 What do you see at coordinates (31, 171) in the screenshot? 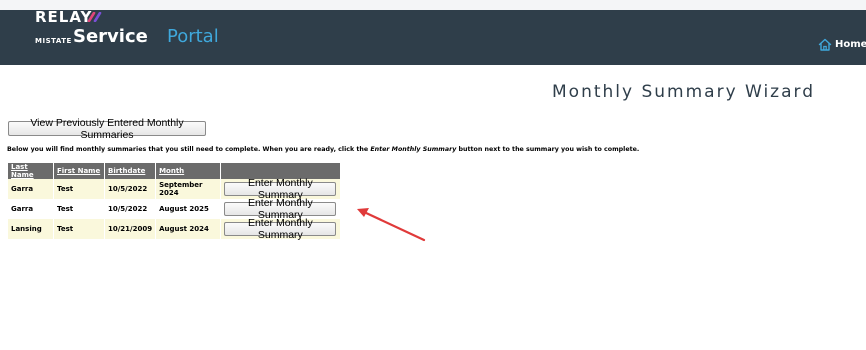
I see `column-header-last-name: Last Name` at bounding box center [31, 171].